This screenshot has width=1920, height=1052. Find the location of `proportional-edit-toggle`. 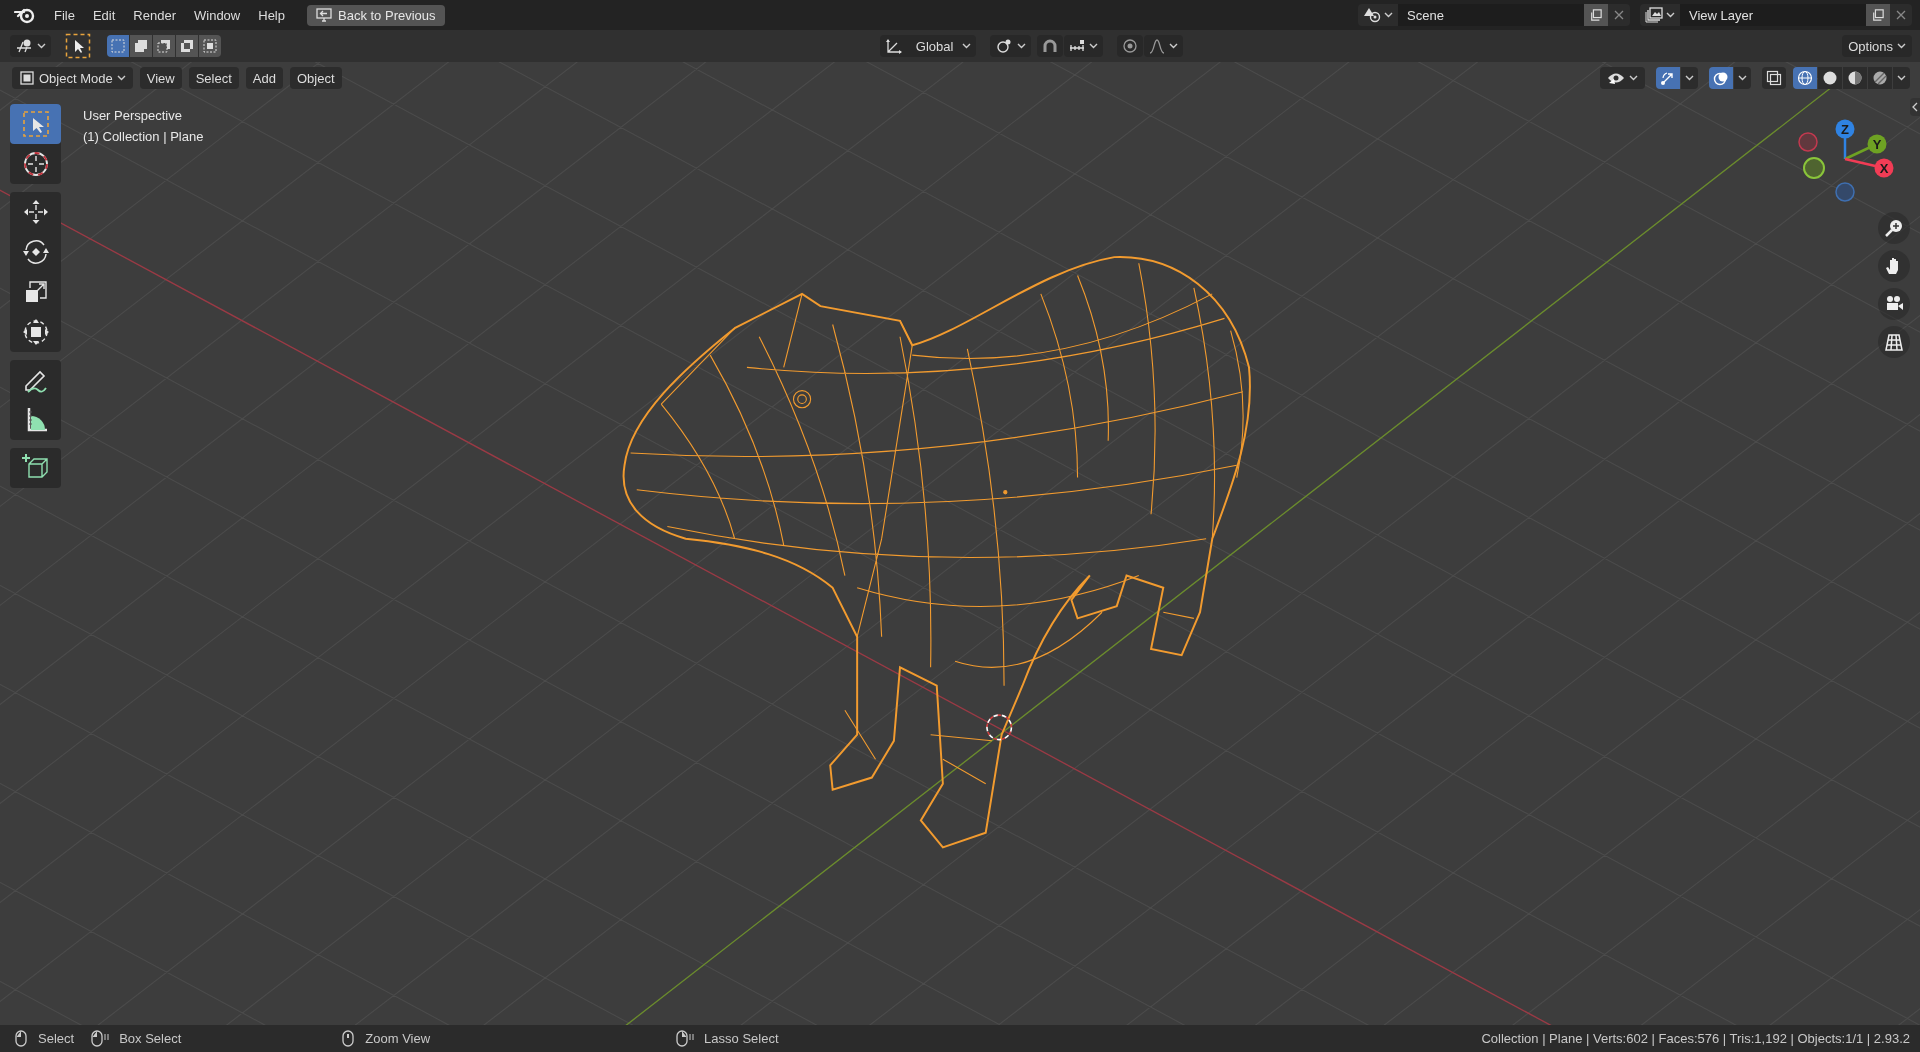

proportional-edit-toggle is located at coordinates (1130, 46).